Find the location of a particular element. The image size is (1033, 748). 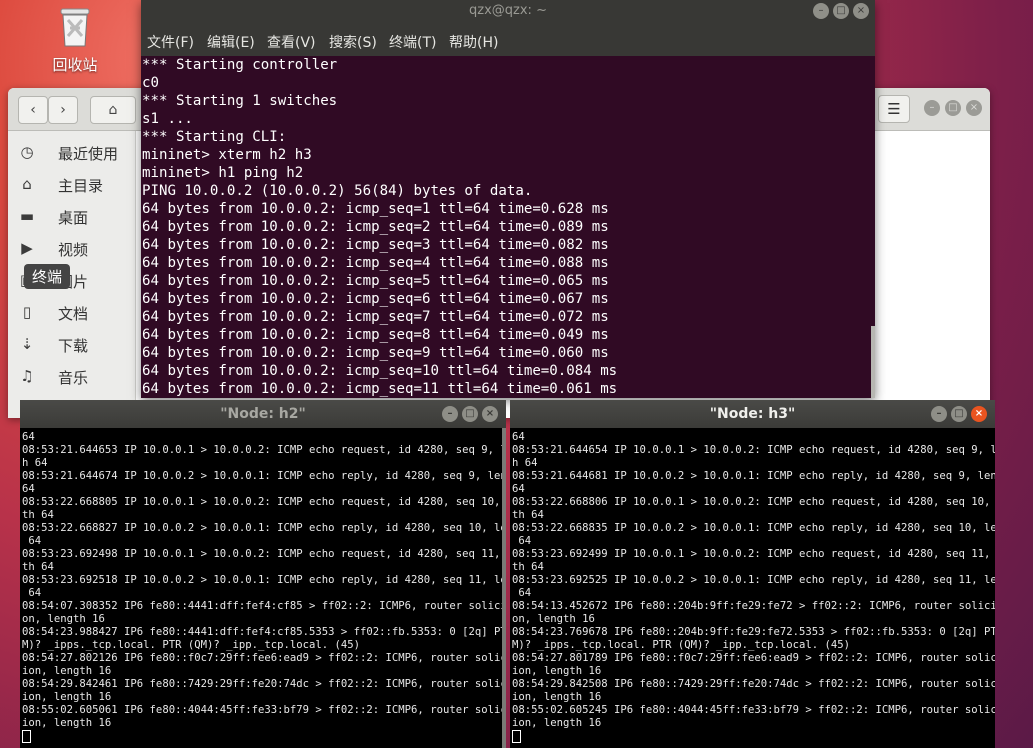

sidebar-item-documents: ▯ 文档 is located at coordinates (71, 313).